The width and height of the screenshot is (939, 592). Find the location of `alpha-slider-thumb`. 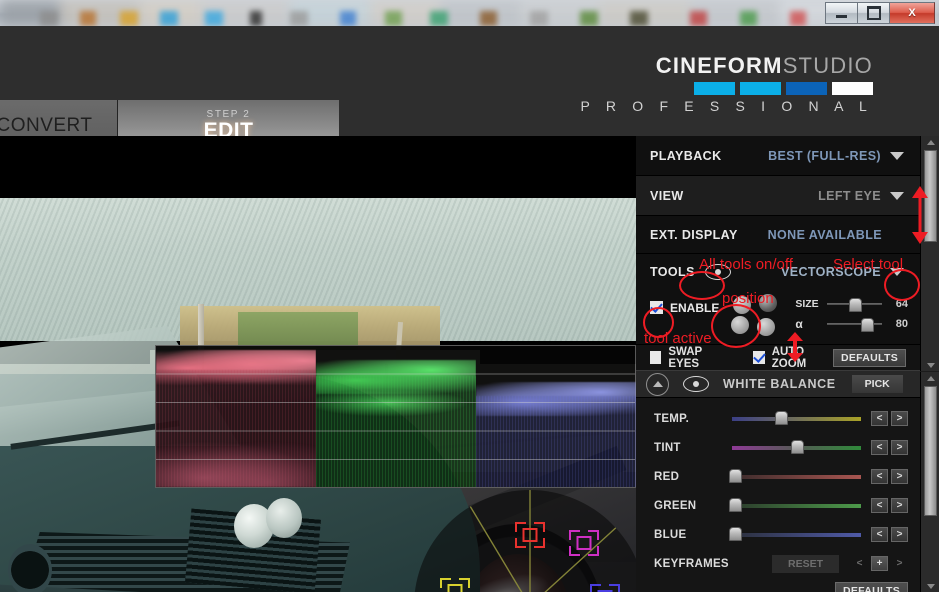

alpha-slider-thumb is located at coordinates (867, 325).